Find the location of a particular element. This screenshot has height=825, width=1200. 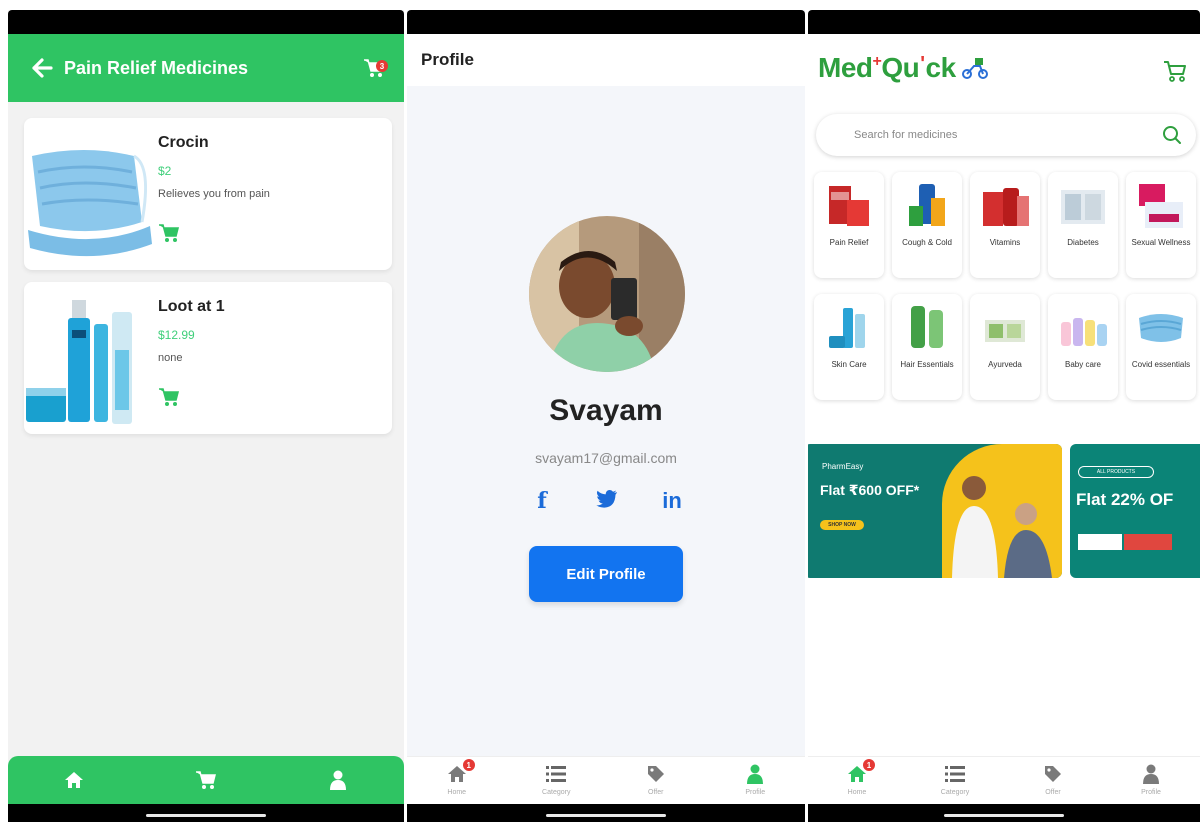

category-skin-care: Skin Care is located at coordinates (849, 347).